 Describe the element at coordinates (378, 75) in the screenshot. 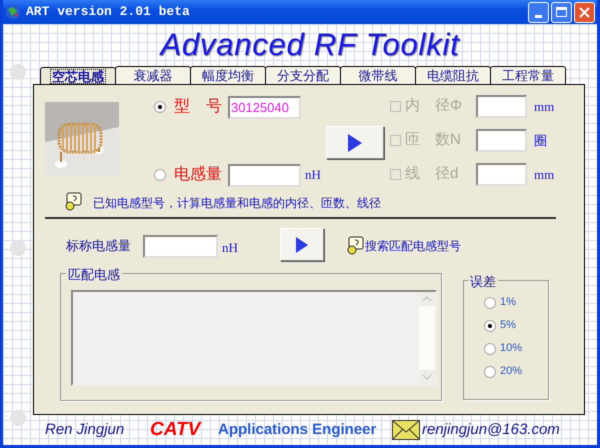

I see `tab: 微带线` at that location.